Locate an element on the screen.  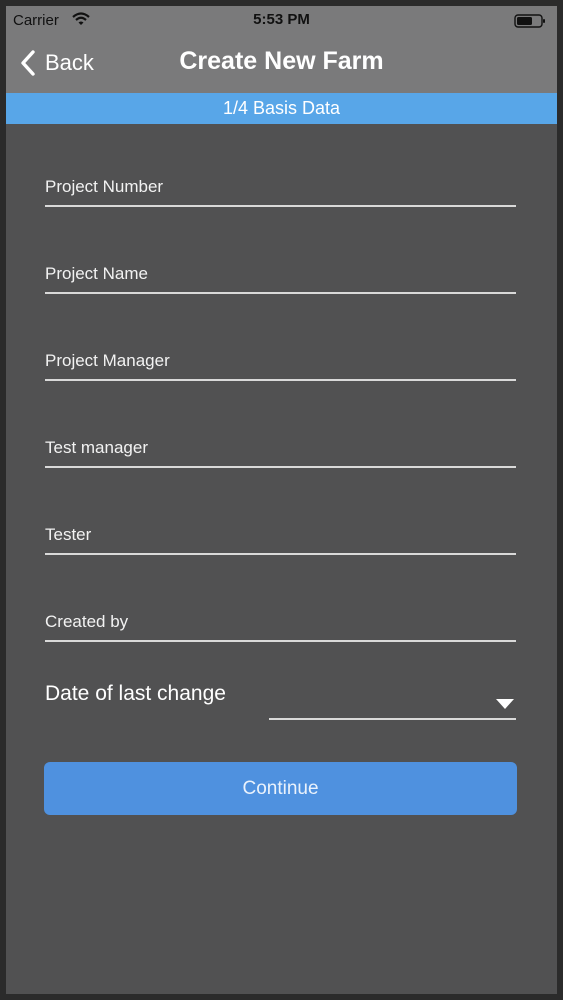
created-by-input is located at coordinates (280, 622).